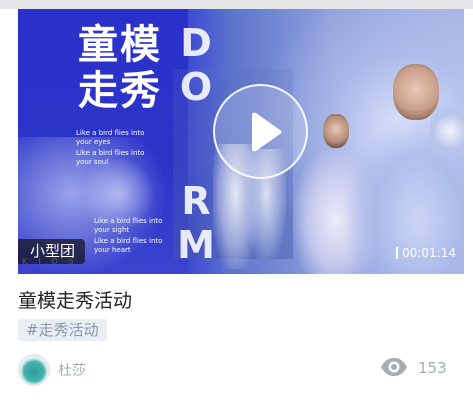  I want to click on video-title: 童模走秀活动, so click(75, 301).